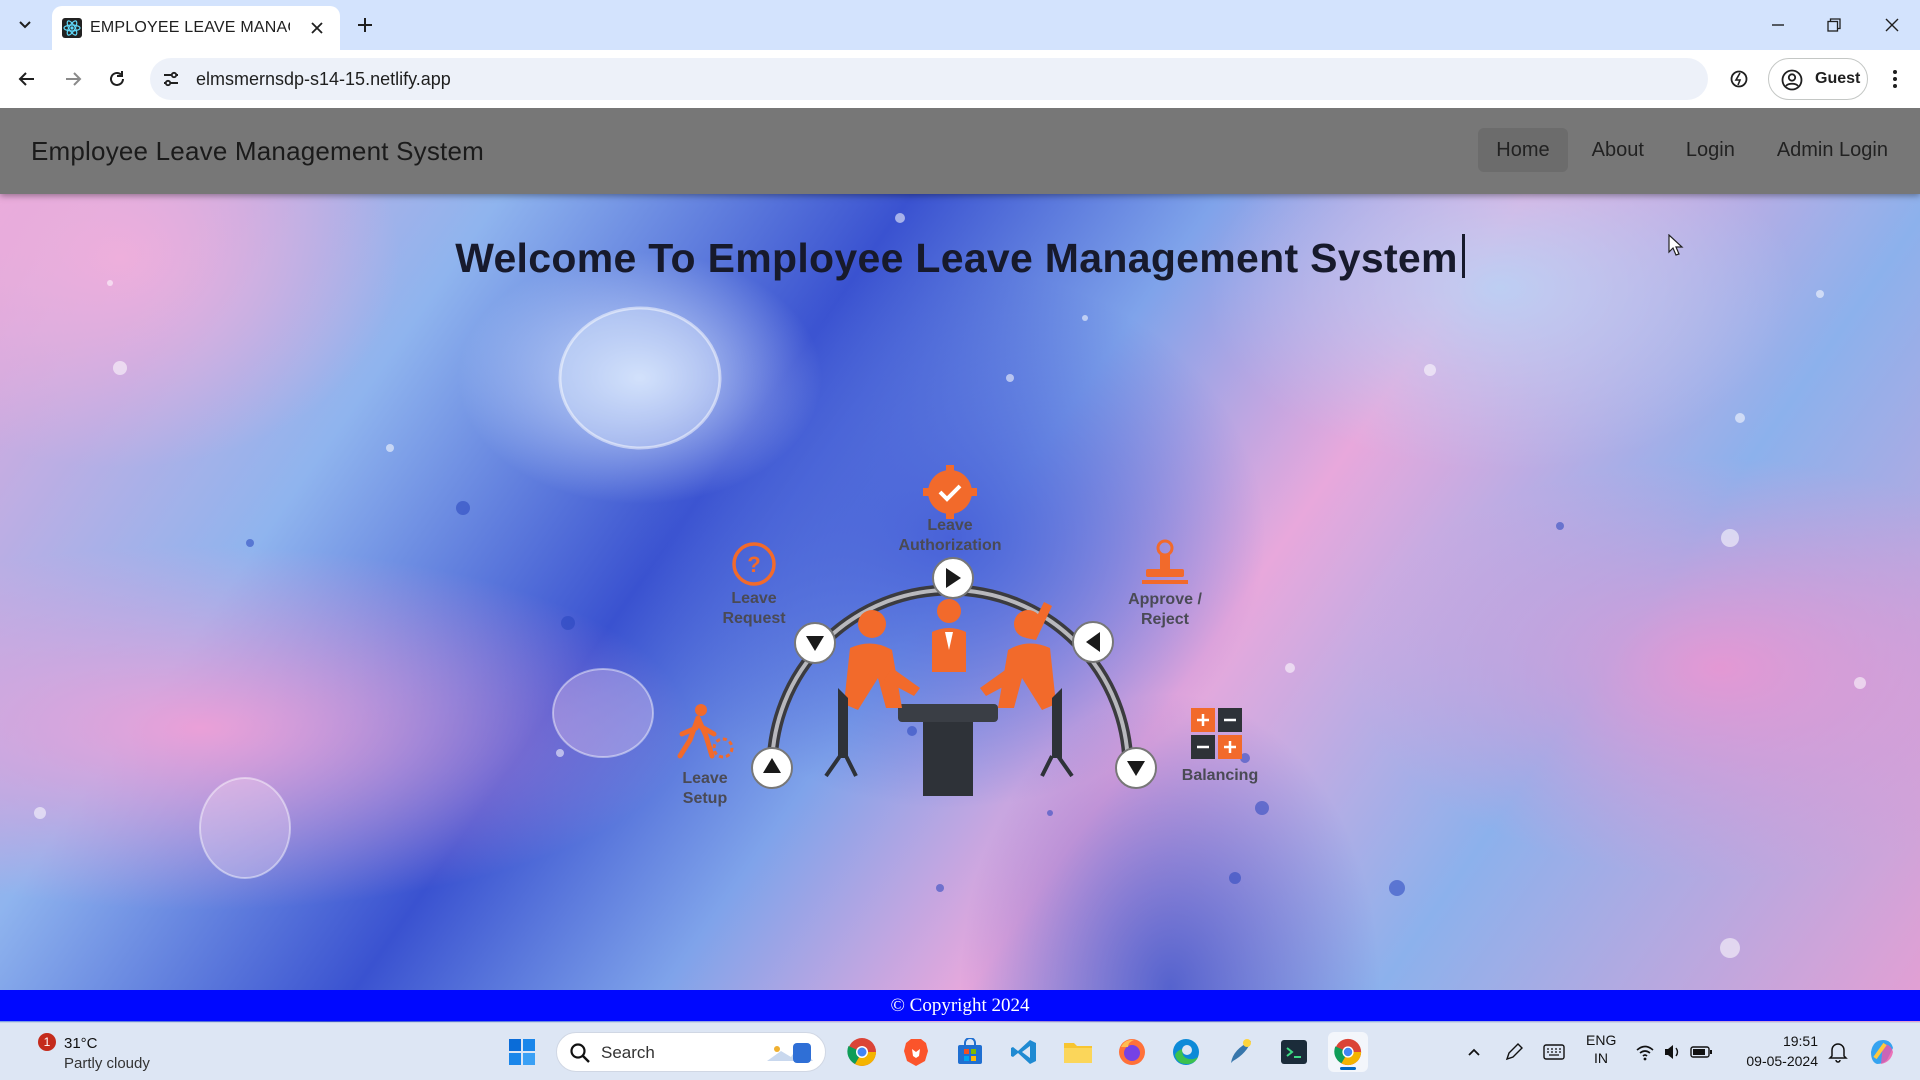 The image size is (1920, 1080). Describe the element at coordinates (1165, 599) in the screenshot. I see `approve-reject-label-1: Approve /` at that location.